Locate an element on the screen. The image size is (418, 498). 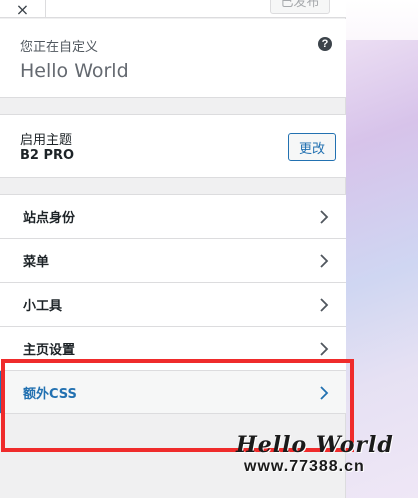
menu-item-label: 主页设置 is located at coordinates (49, 350).